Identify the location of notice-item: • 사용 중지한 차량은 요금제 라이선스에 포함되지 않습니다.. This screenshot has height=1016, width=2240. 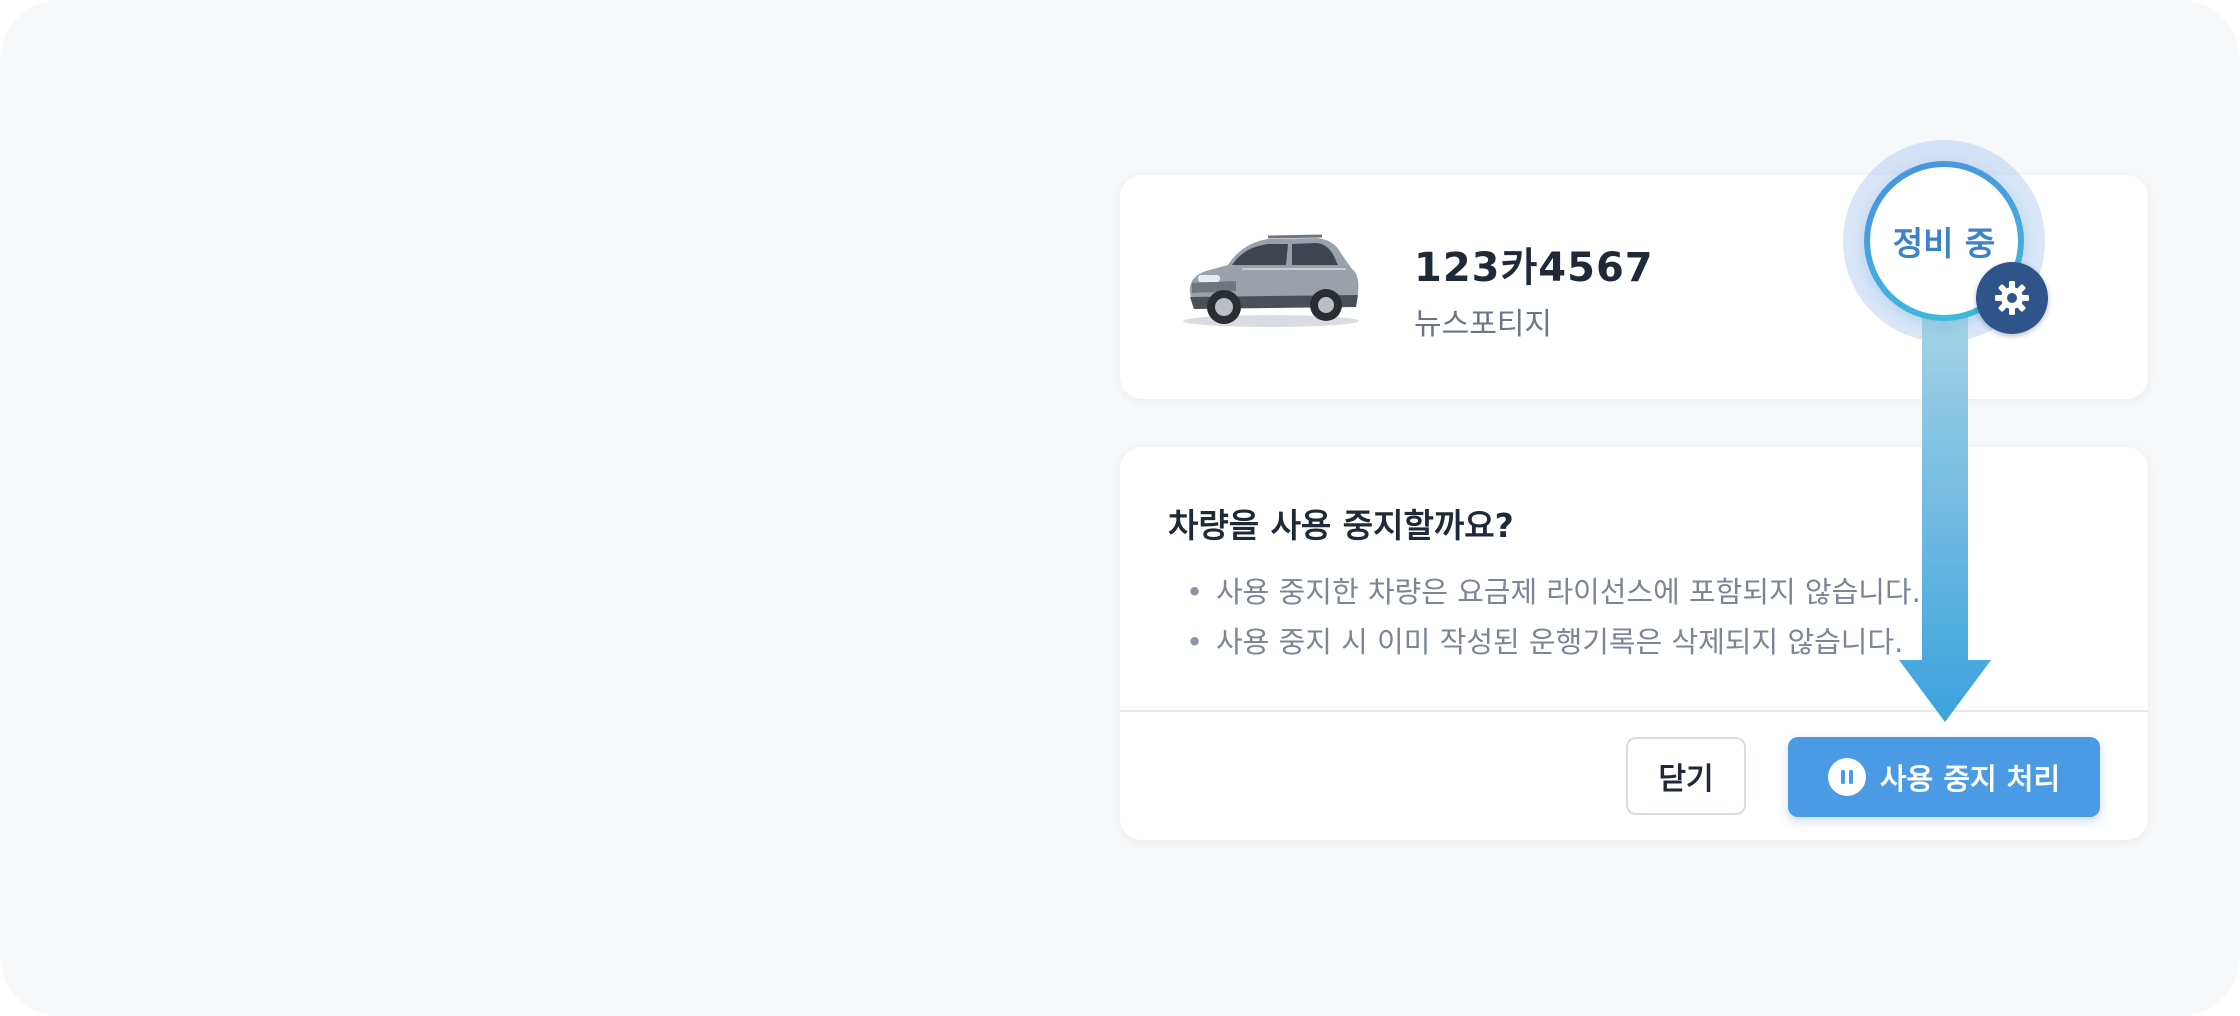
(1544, 592).